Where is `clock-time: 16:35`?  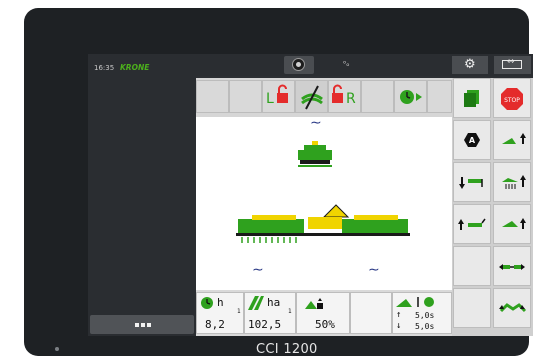
clock-time: 16:35 is located at coordinates (104, 68).